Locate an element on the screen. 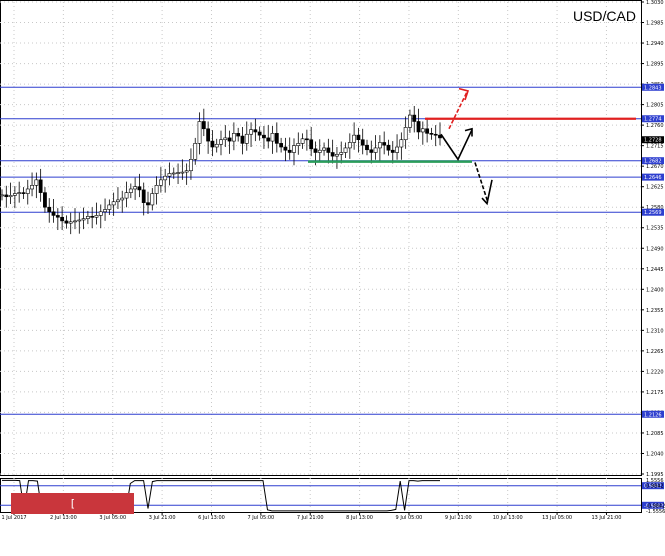 This screenshot has width=665, height=556. x-tick-label: 9 Jul 21:00 is located at coordinates (458, 518).